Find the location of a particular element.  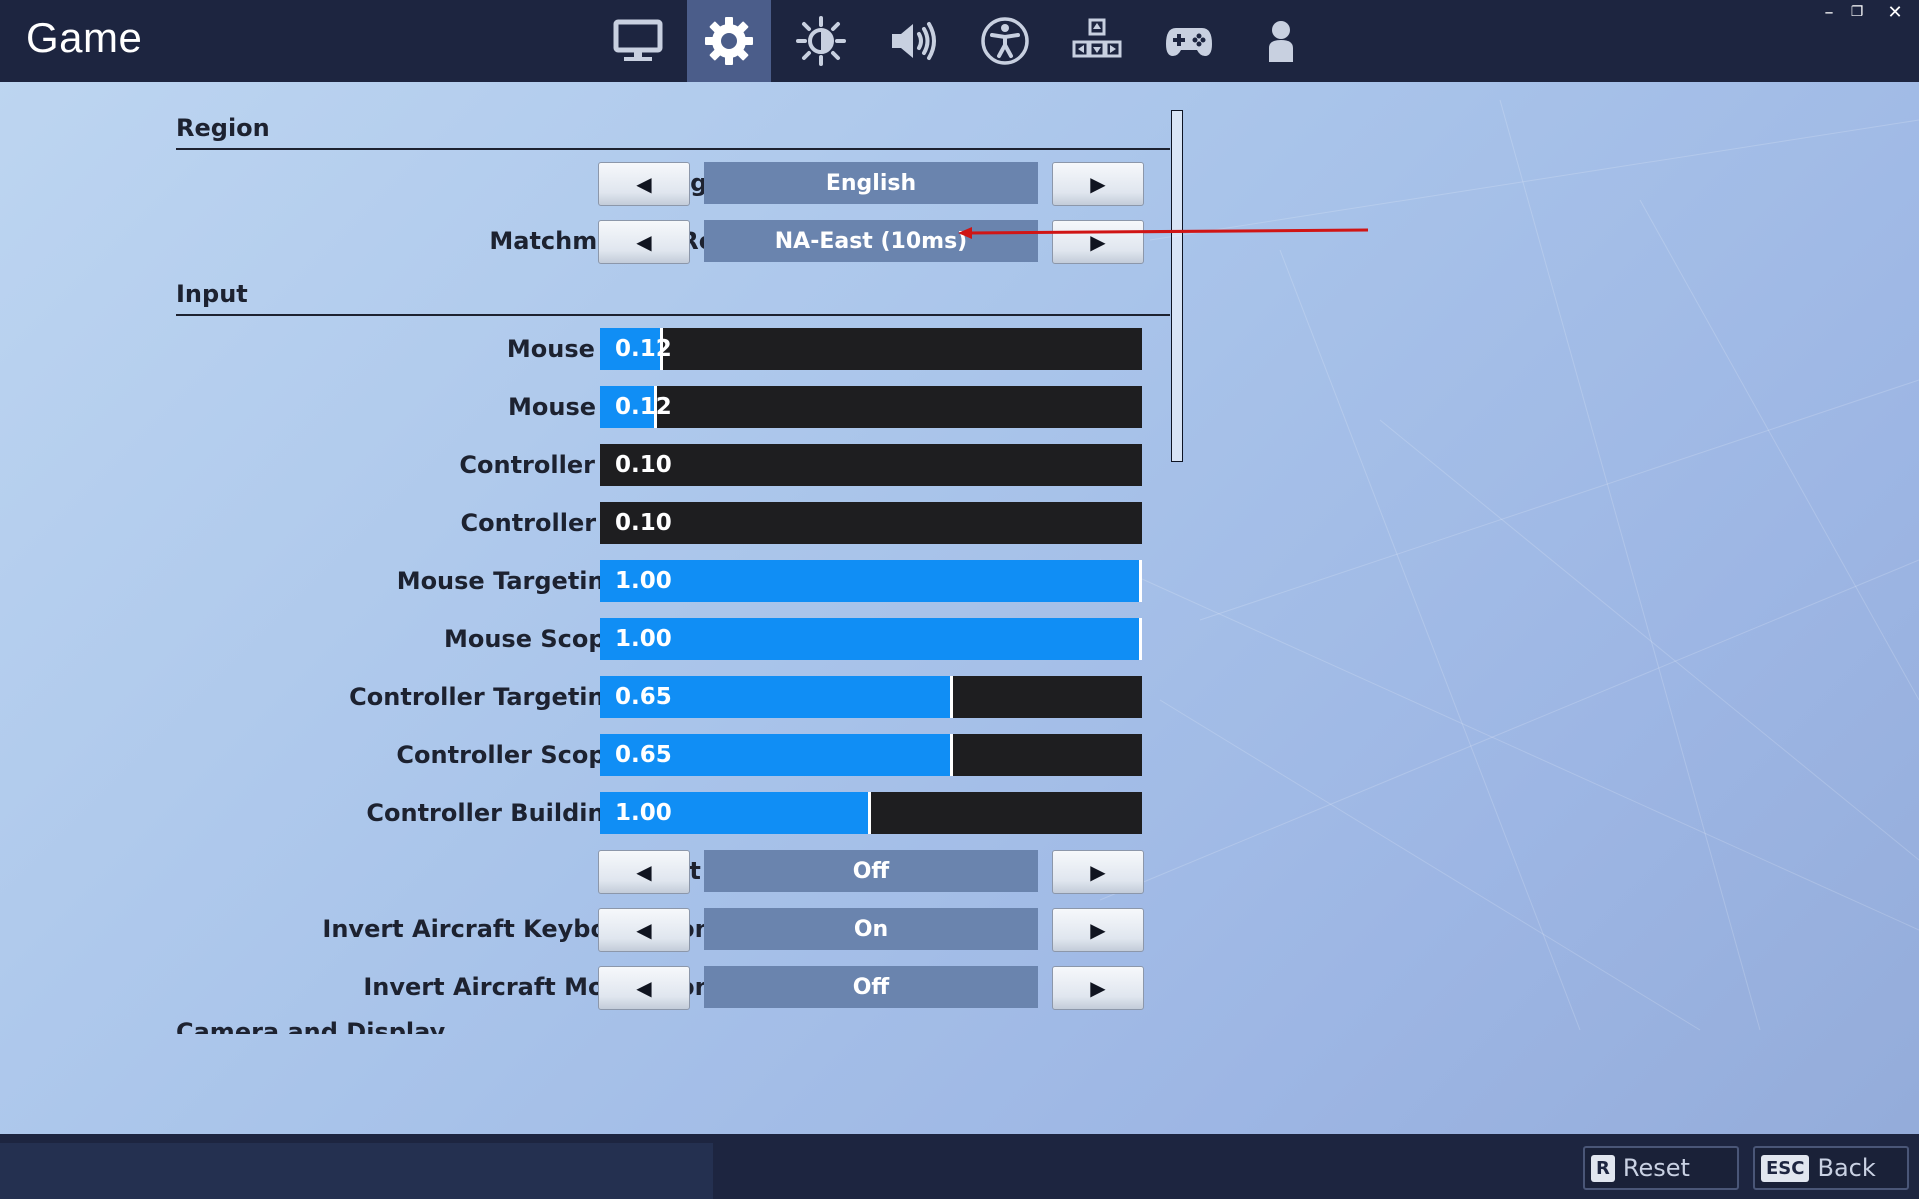

setting-row-mouse-sensitivity-y: Mouse Sensitivity Y0.12 is located at coordinates (676, 407).